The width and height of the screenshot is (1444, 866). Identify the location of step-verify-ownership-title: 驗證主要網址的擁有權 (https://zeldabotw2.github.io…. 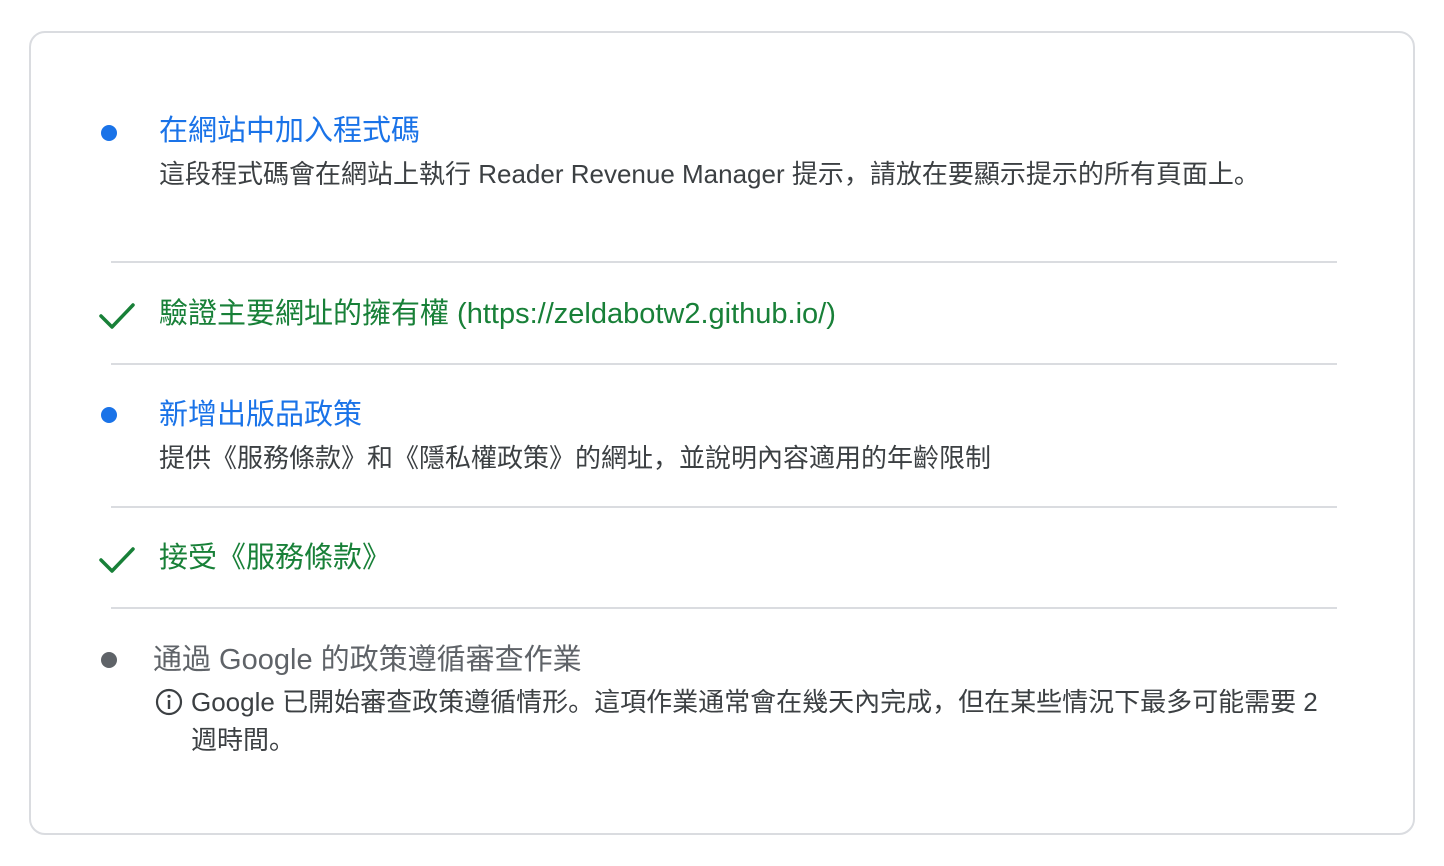
(497, 314).